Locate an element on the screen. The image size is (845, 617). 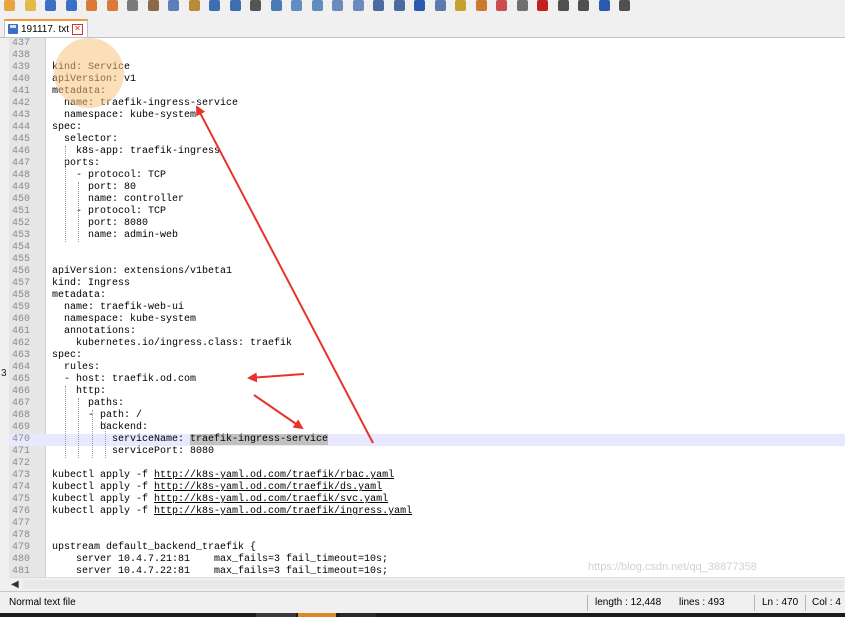
code-line: 446 k8s-app: traefik-ingress is located at coordinates (427, 152).